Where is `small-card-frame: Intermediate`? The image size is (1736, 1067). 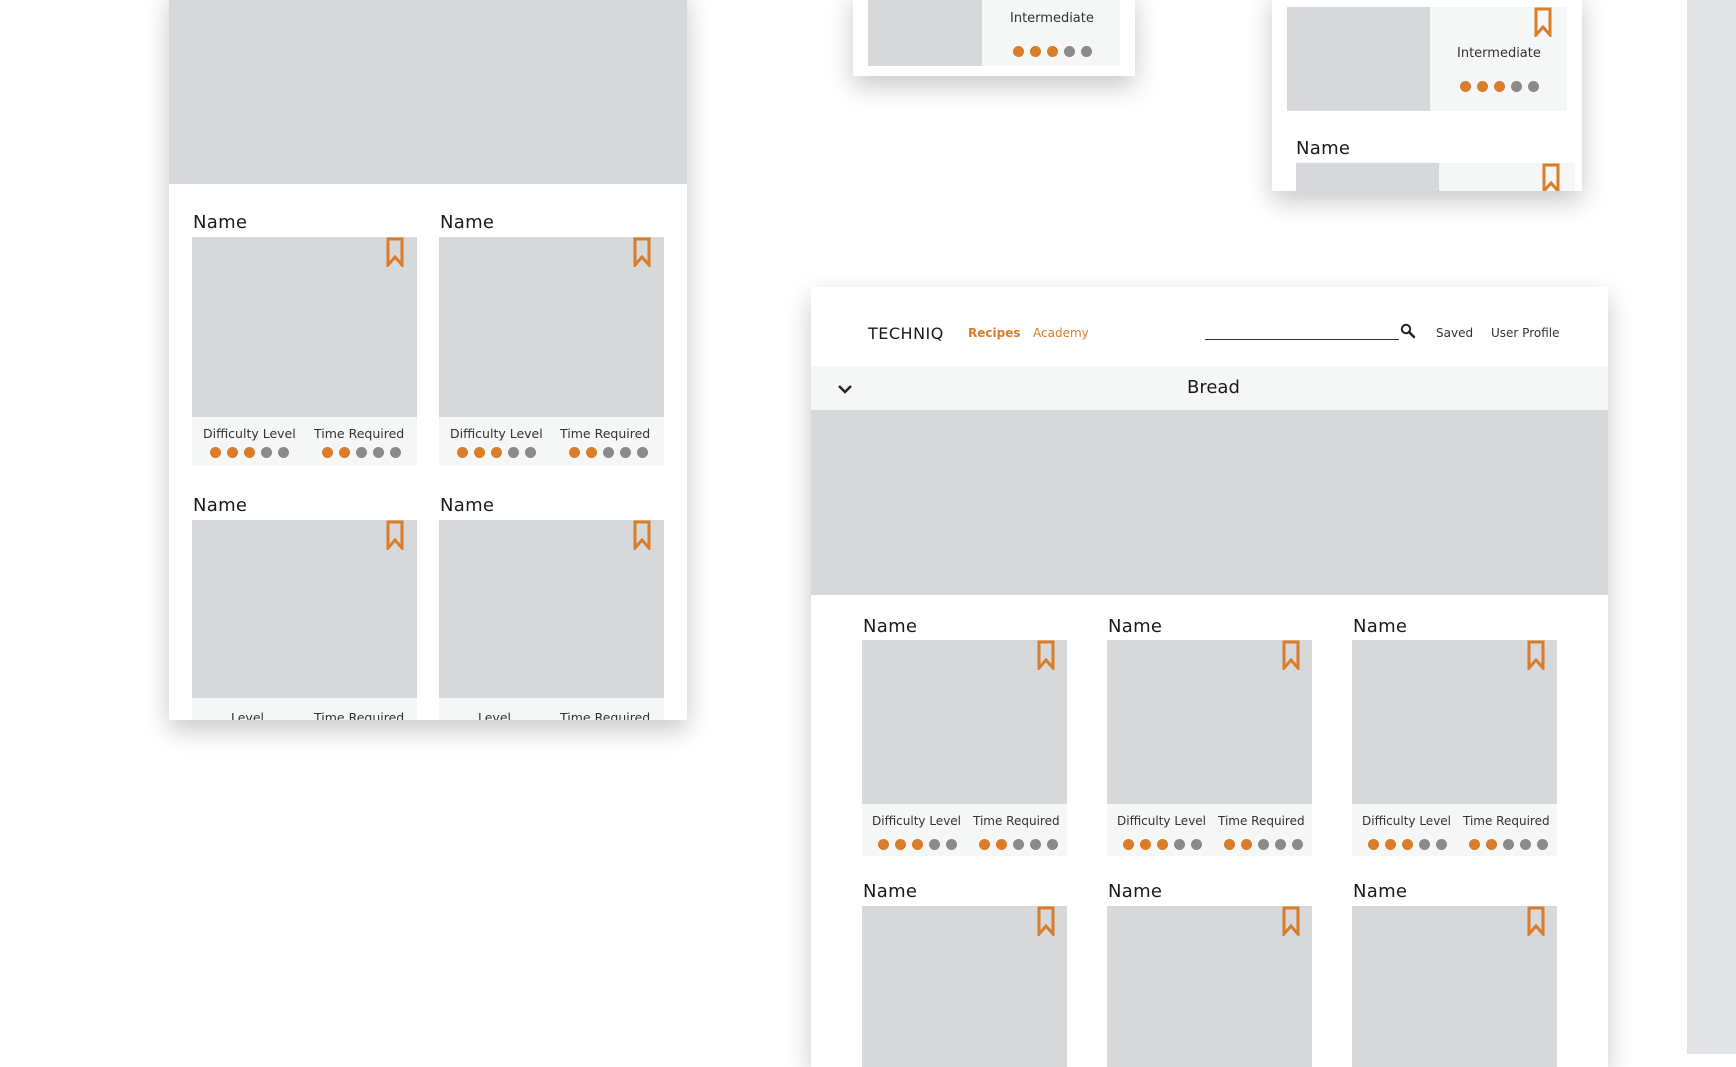
small-card-frame: Intermediate is located at coordinates (994, 38).